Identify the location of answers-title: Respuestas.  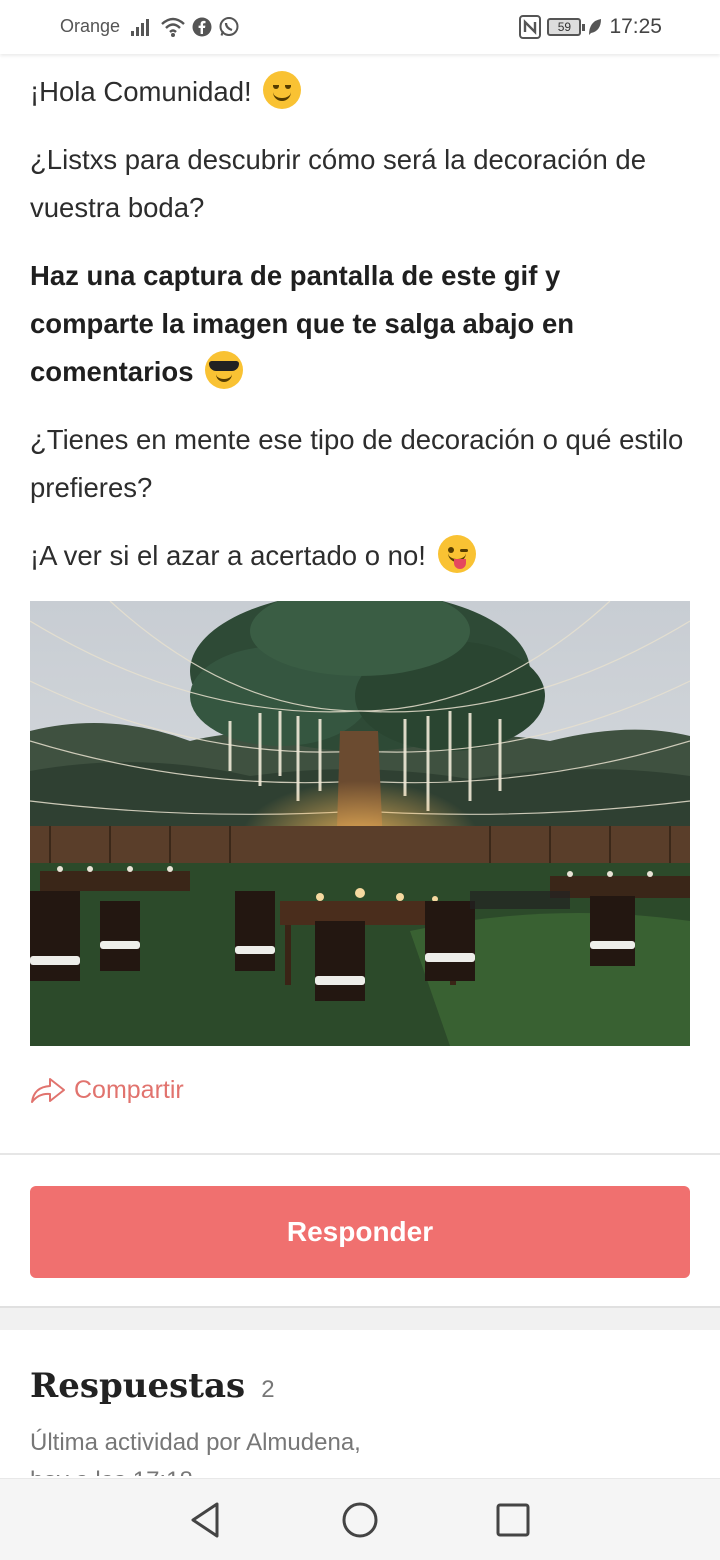
(138, 1386).